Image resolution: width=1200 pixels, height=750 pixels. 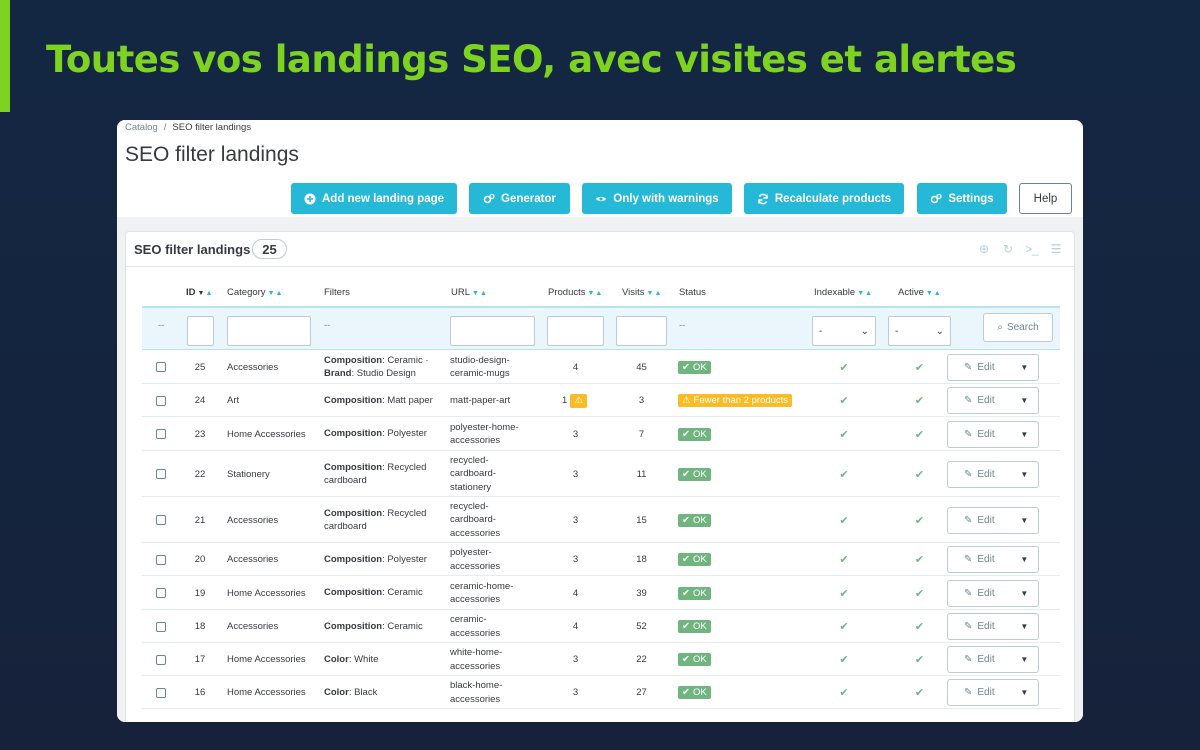 What do you see at coordinates (919, 331) in the screenshot?
I see `active-filter-select: - ⌄` at bounding box center [919, 331].